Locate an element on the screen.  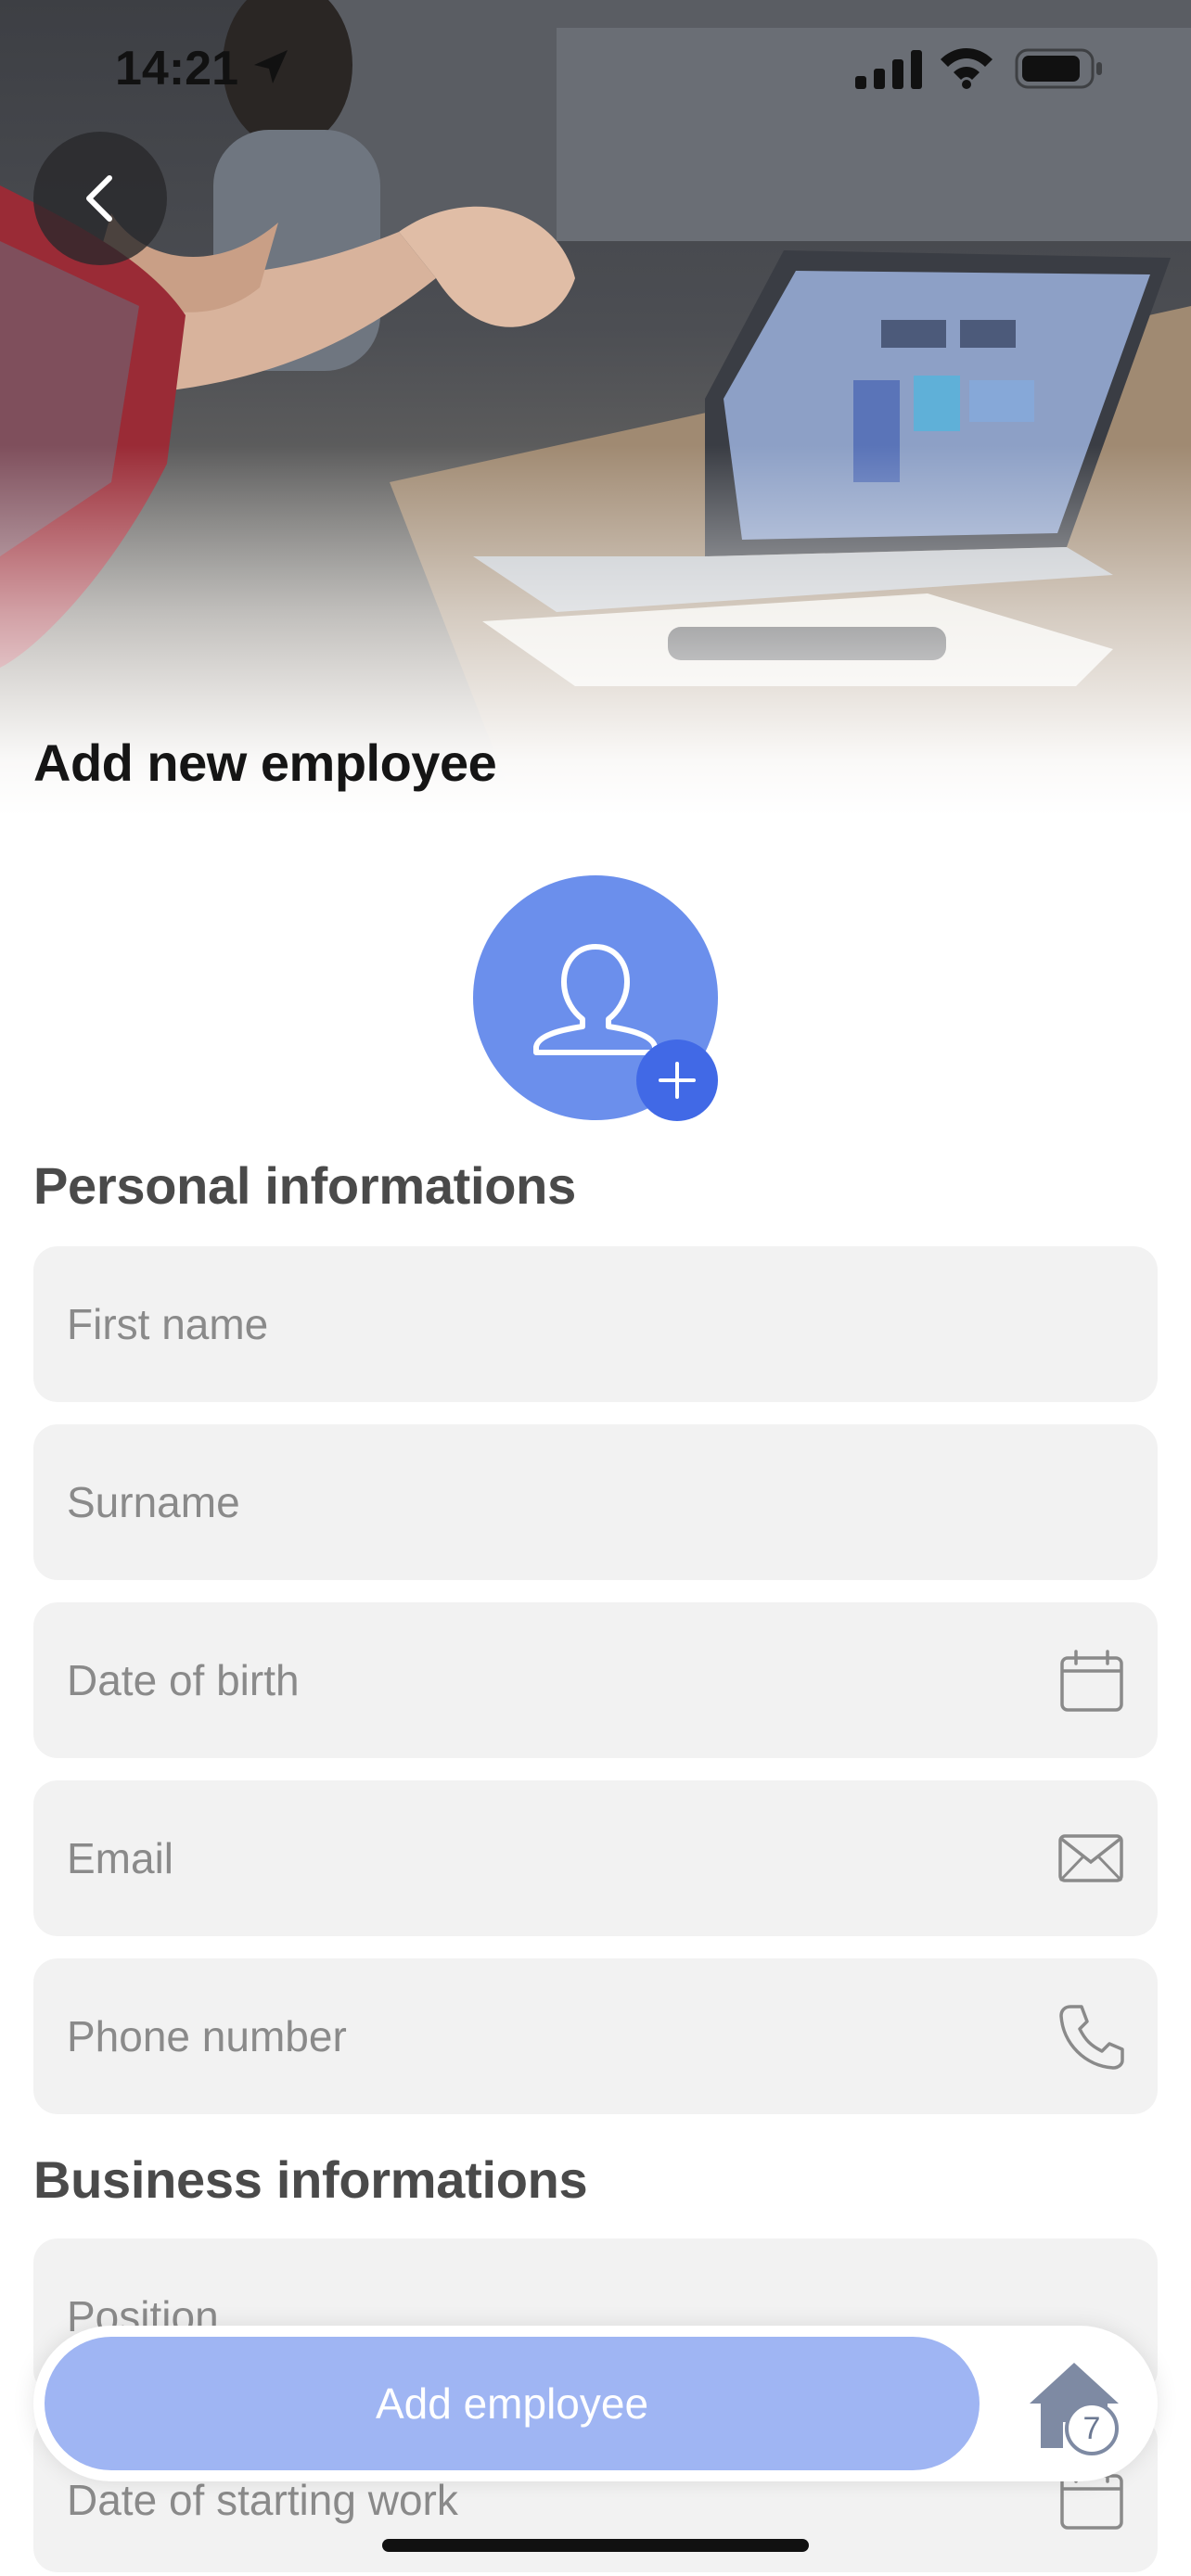
bottom-action-bar: Add employee is located at coordinates (595, 2404).